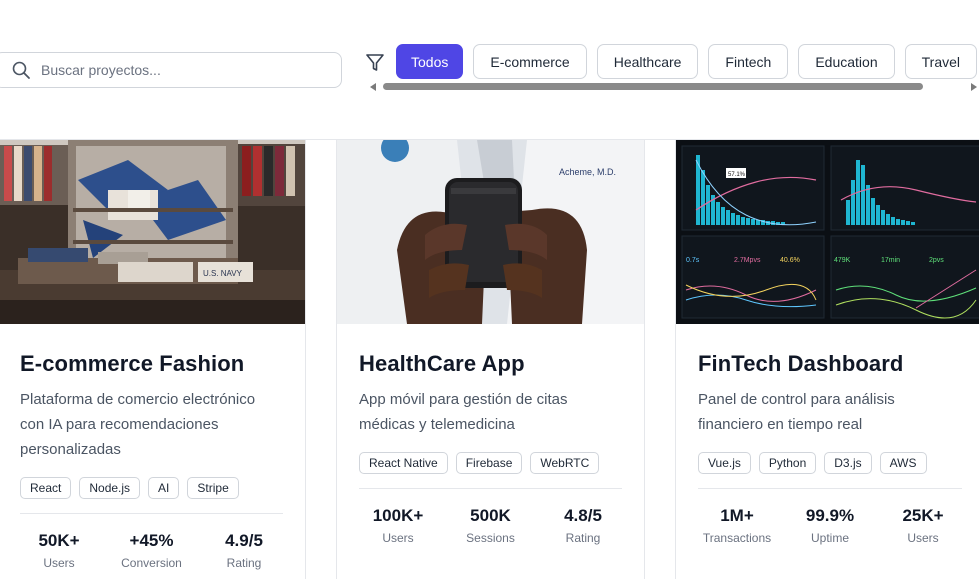 This screenshot has height=579, width=979. I want to click on filter-chip-travel: Travel, so click(941, 61).